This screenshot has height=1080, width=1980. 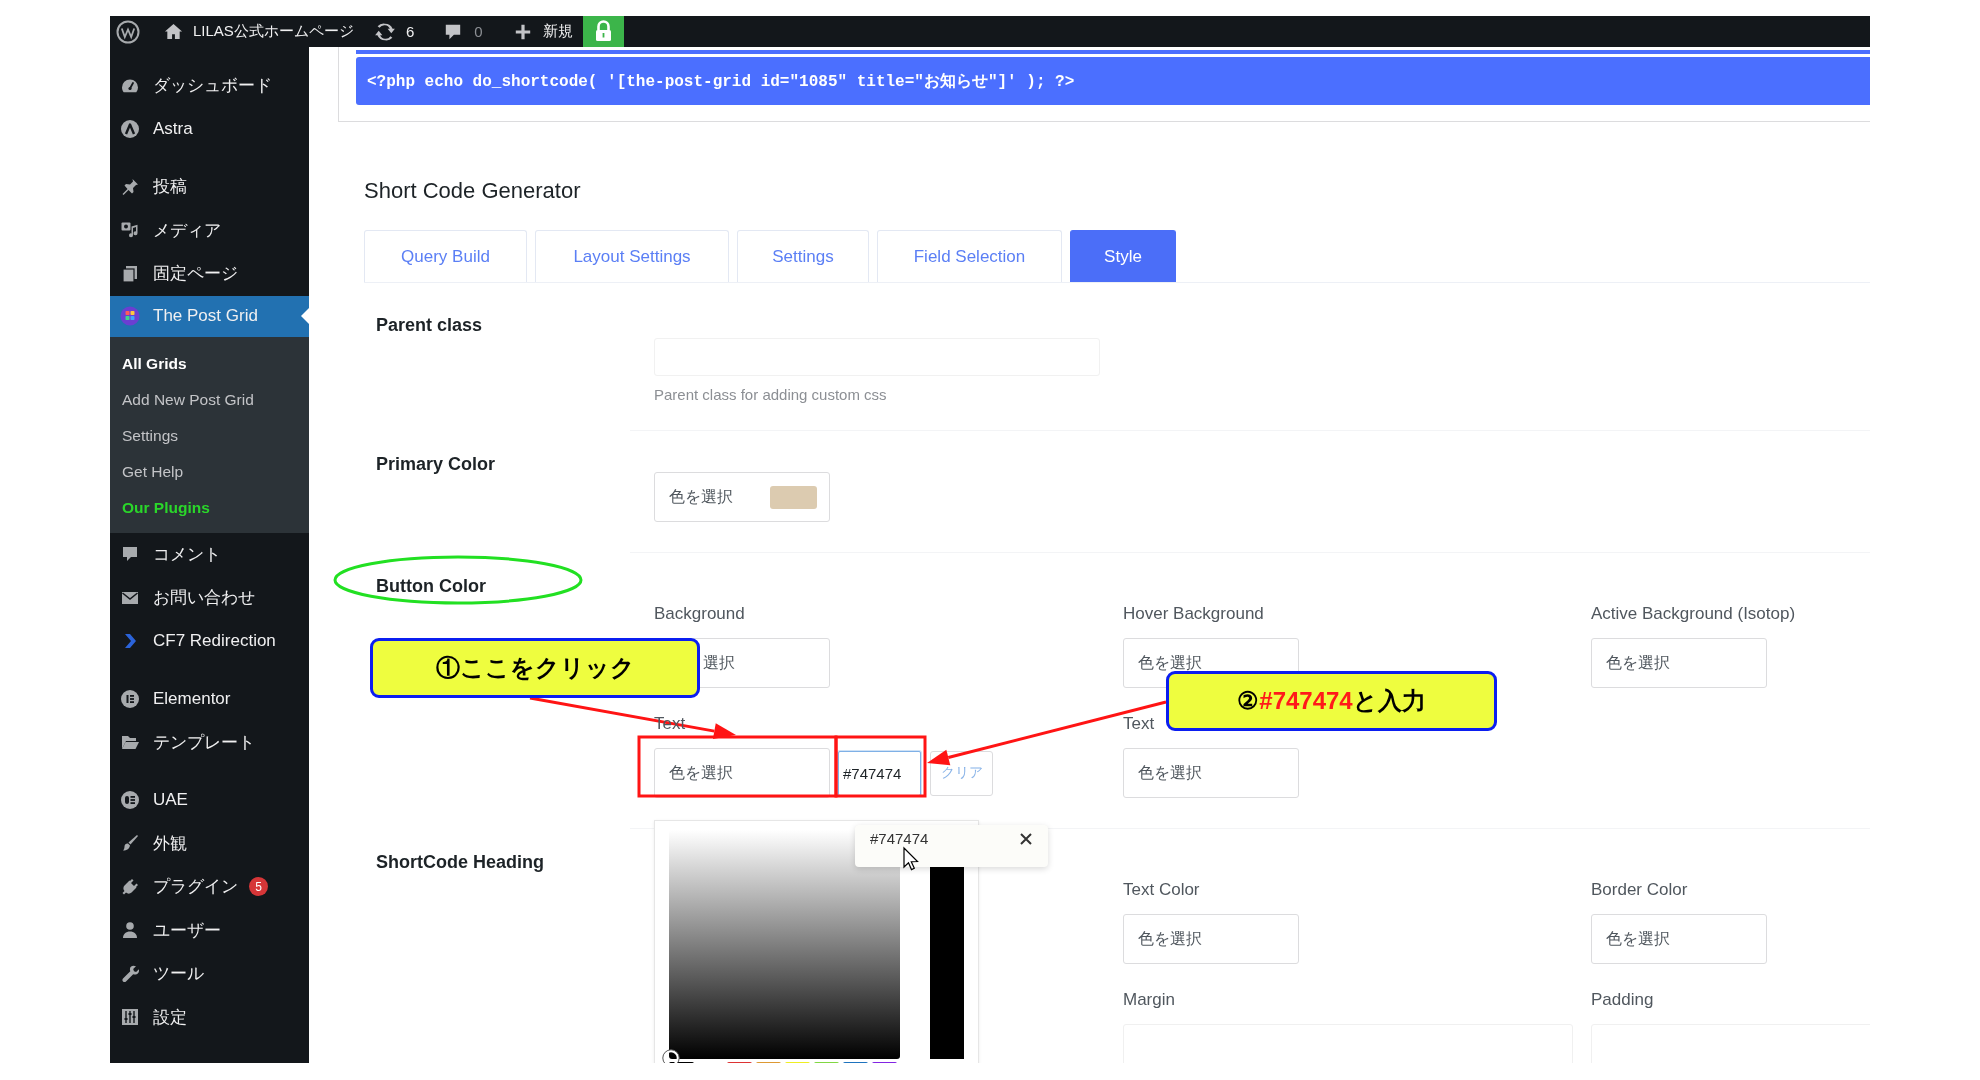 What do you see at coordinates (770, 395) in the screenshot?
I see `help-text: Parent class for adding custom css` at bounding box center [770, 395].